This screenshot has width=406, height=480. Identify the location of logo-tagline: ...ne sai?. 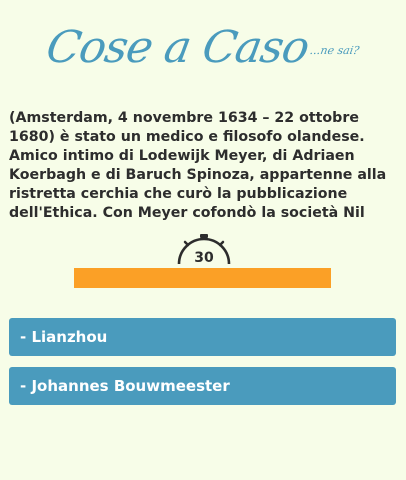
(334, 50).